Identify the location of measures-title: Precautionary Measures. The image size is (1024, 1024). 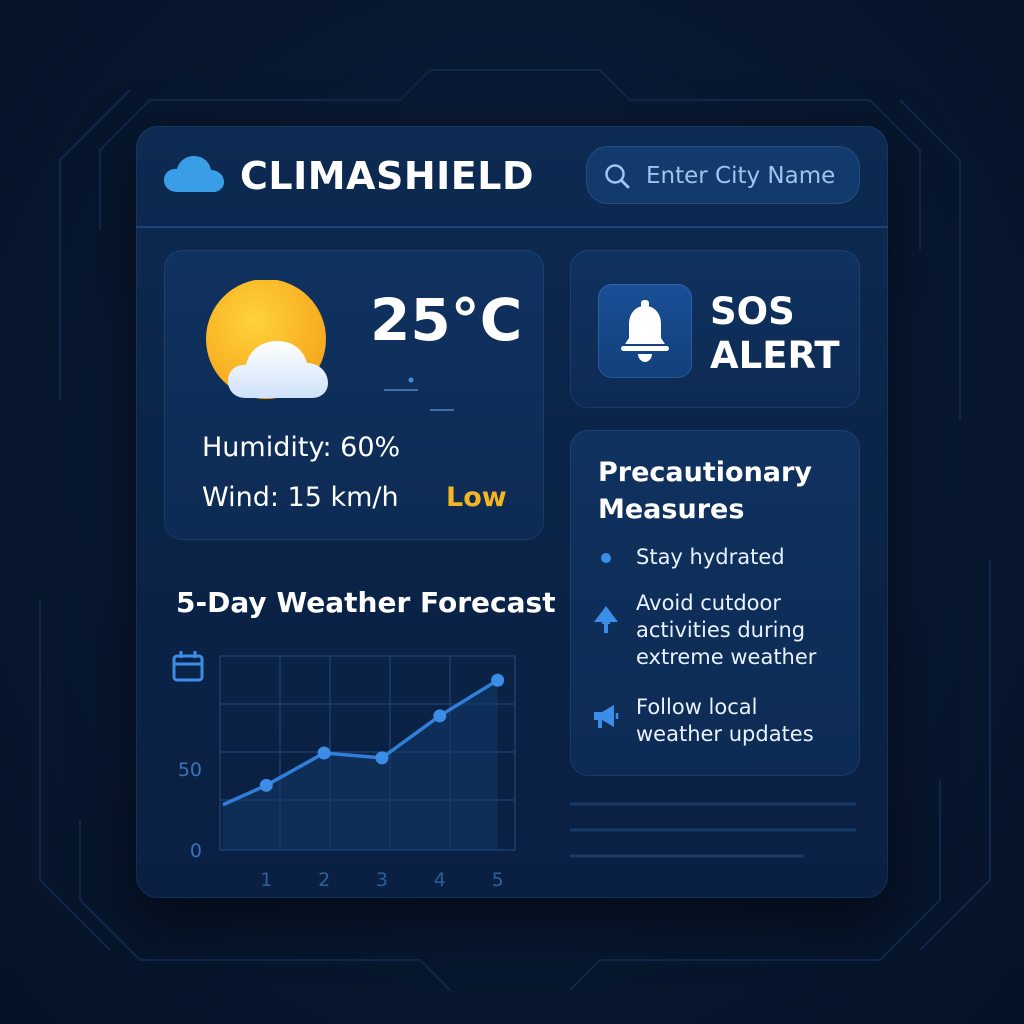
(705, 491).